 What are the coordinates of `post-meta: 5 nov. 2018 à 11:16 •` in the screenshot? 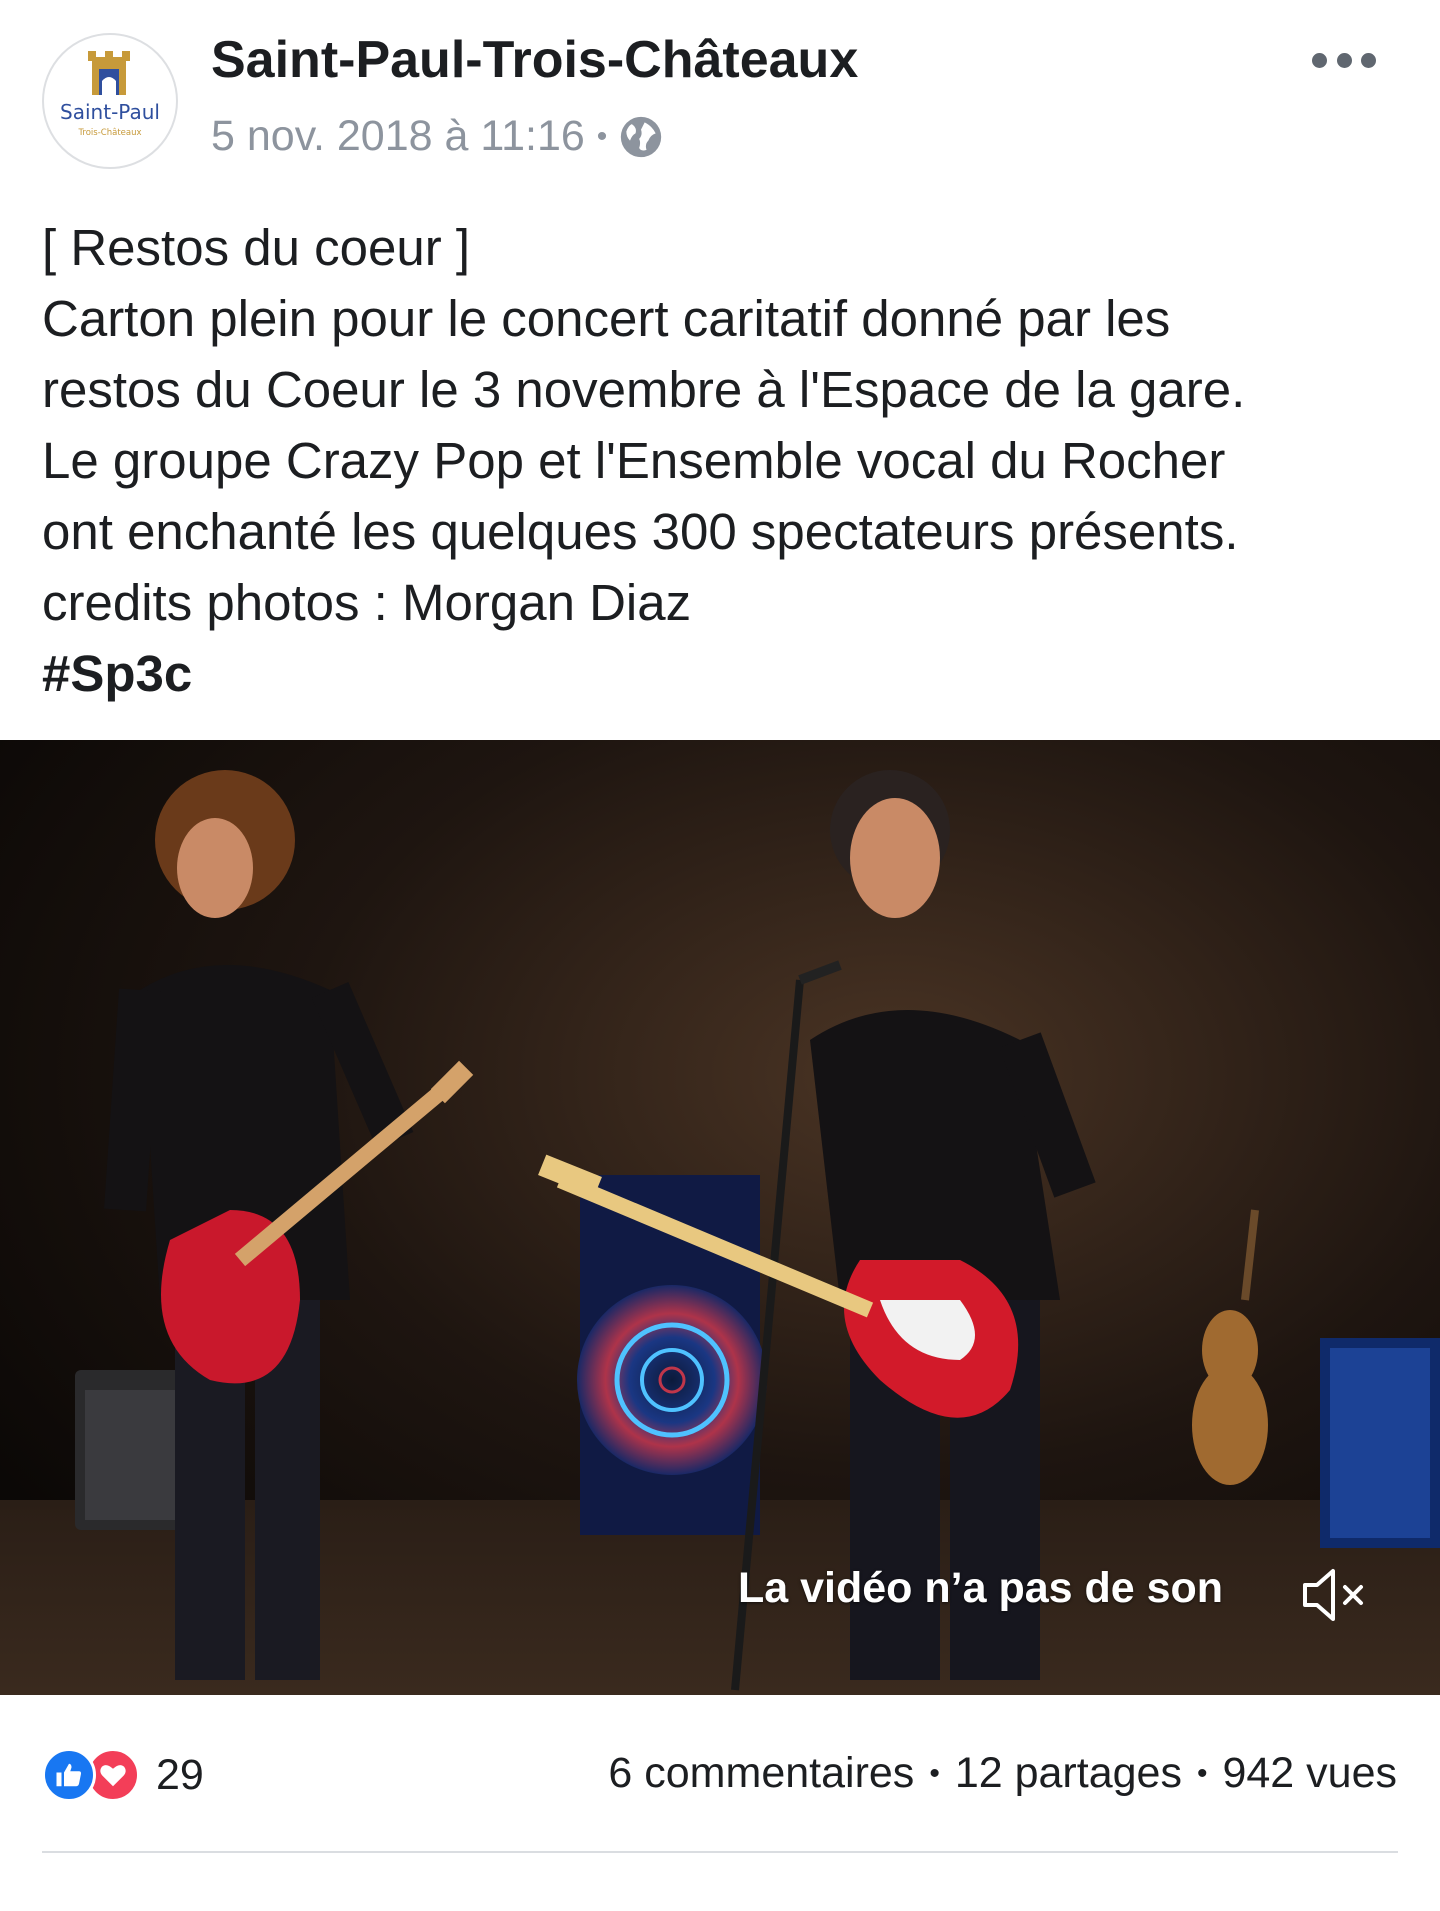 It's located at (437, 136).